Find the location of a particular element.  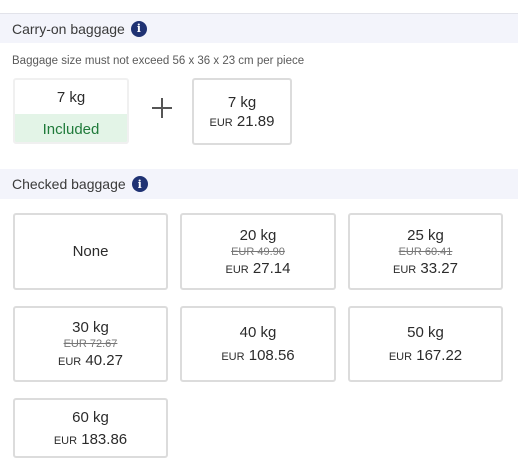

original-price: EUR 60.41 is located at coordinates (425, 251).